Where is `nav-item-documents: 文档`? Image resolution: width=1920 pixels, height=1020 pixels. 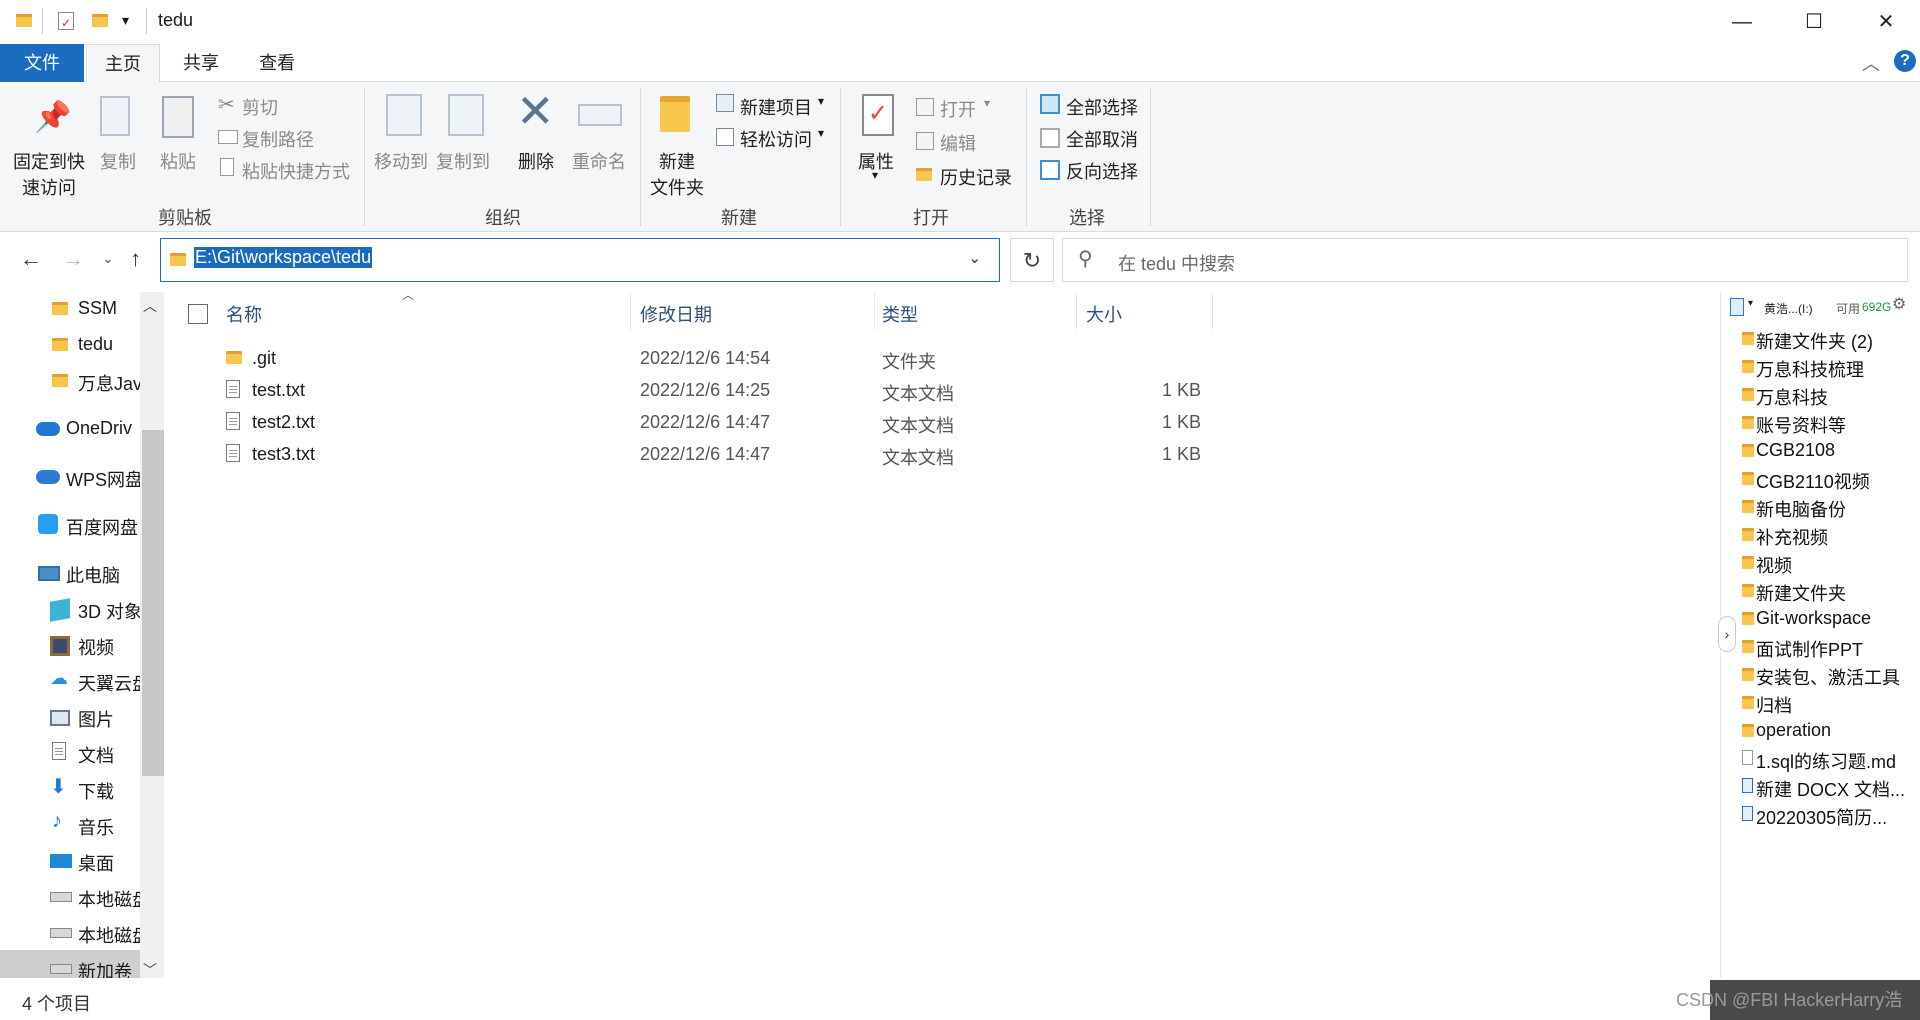
nav-item-documents: 文档 is located at coordinates (109, 755).